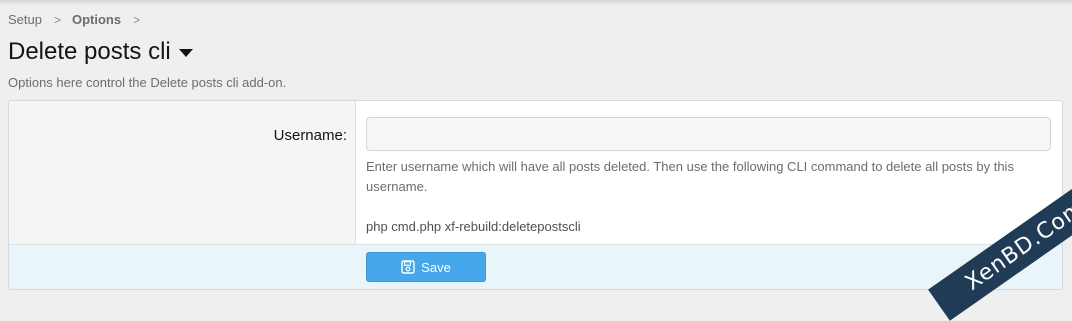  Describe the element at coordinates (25, 19) in the screenshot. I see `breadcrumb-item-setup: Setup` at that location.